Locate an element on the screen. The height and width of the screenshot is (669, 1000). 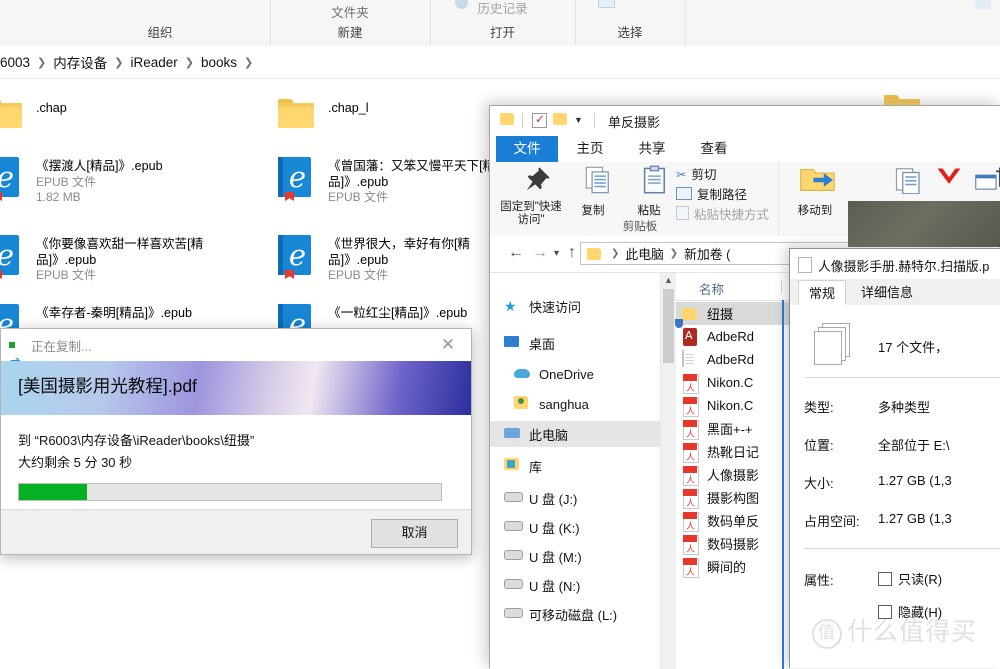
list-item: .chap is located at coordinates (33, 122).